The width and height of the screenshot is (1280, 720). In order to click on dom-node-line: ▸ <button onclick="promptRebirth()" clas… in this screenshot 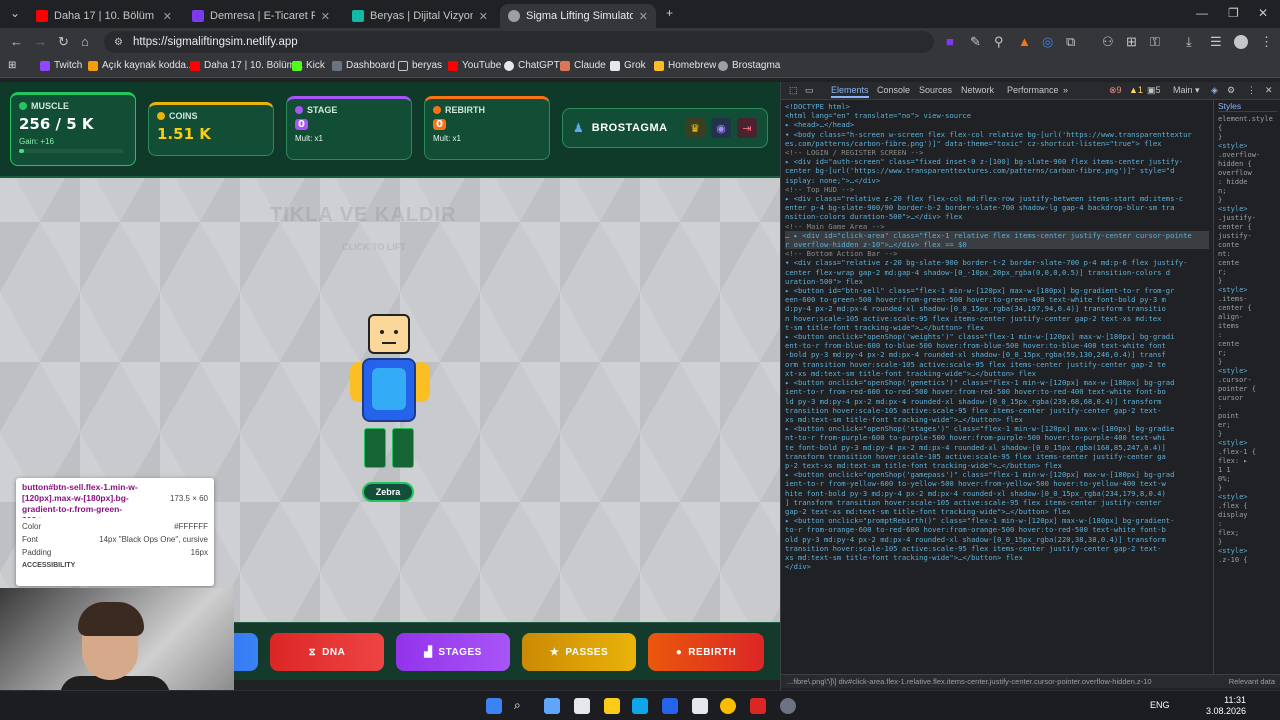, I will do `click(997, 520)`.